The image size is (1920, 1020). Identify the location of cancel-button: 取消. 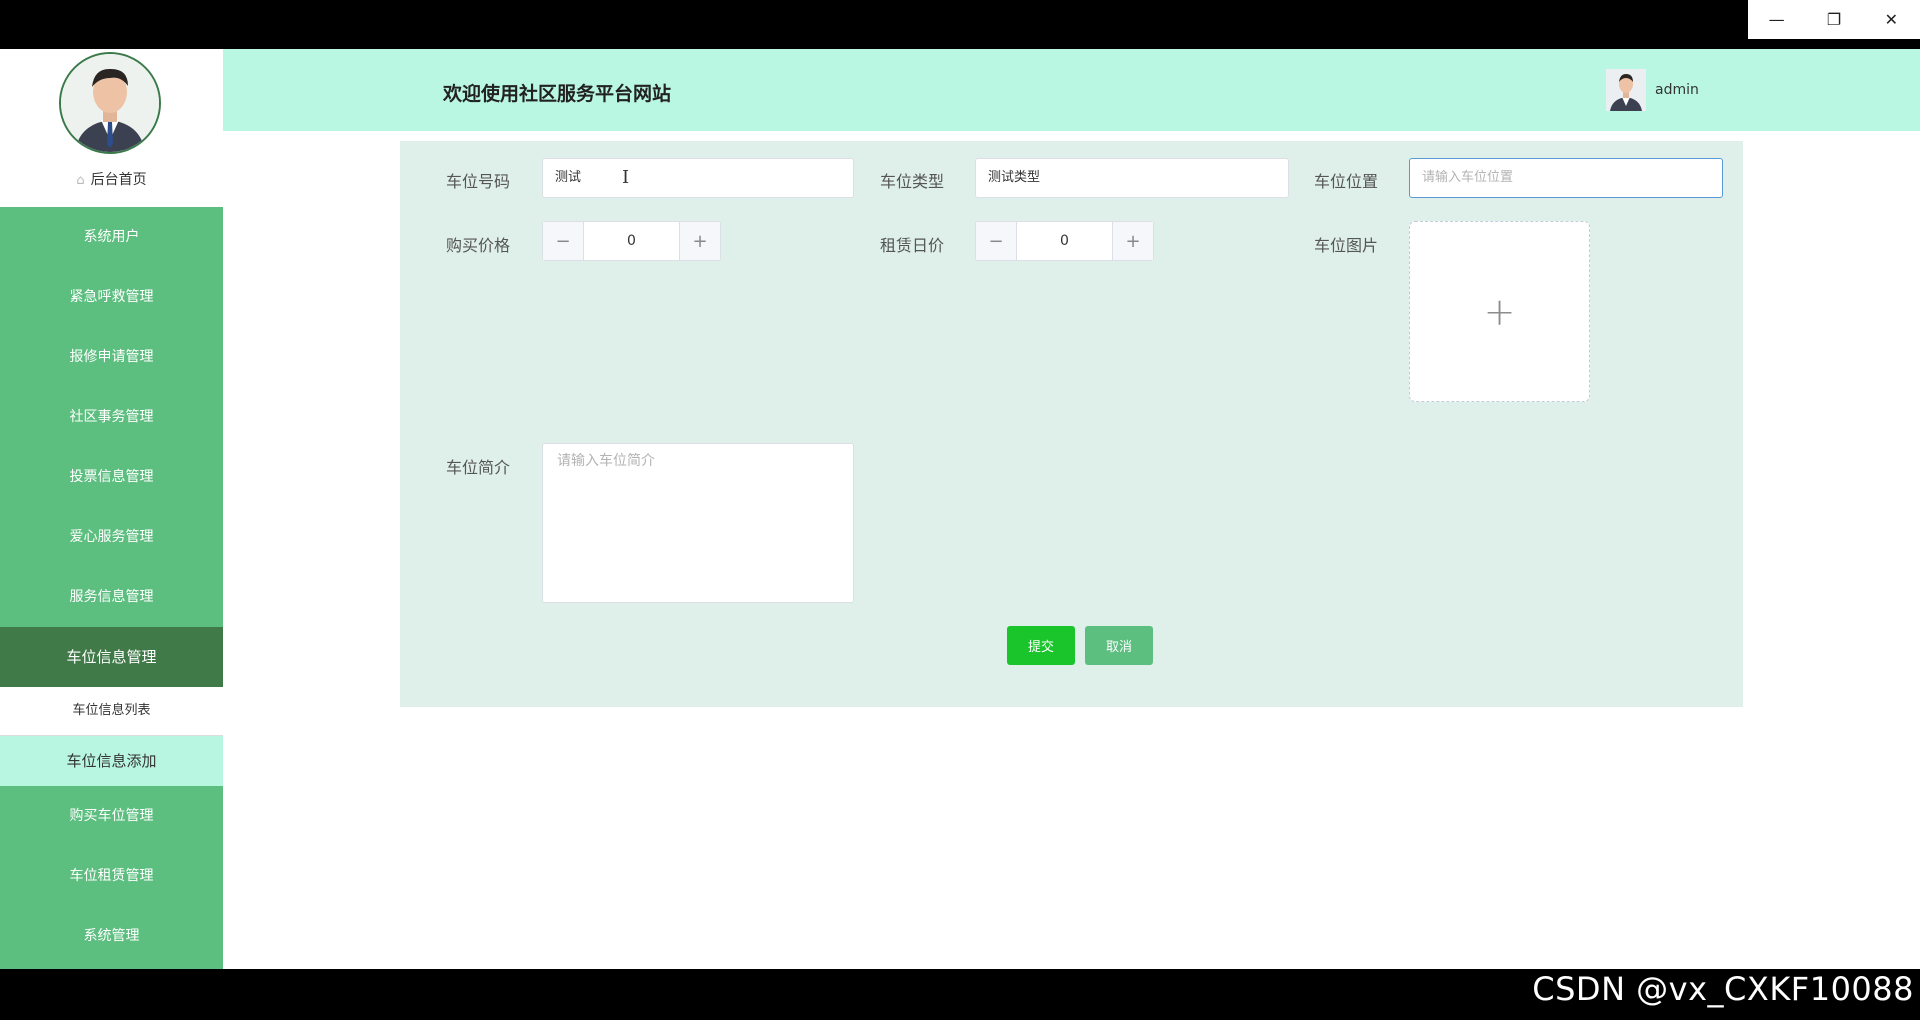
(1119, 645).